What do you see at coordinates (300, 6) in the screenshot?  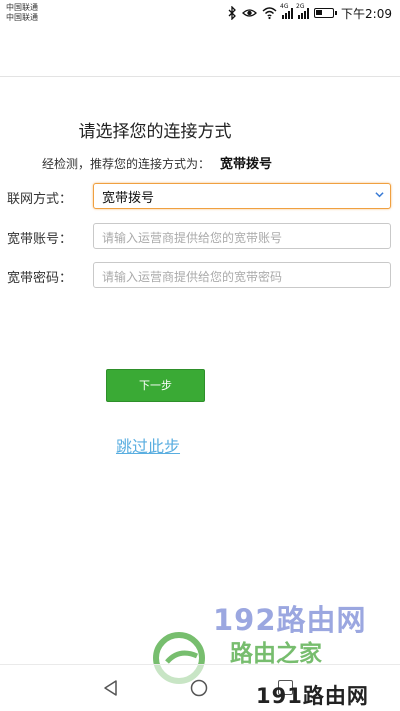 I see `network-type-2: 2G` at bounding box center [300, 6].